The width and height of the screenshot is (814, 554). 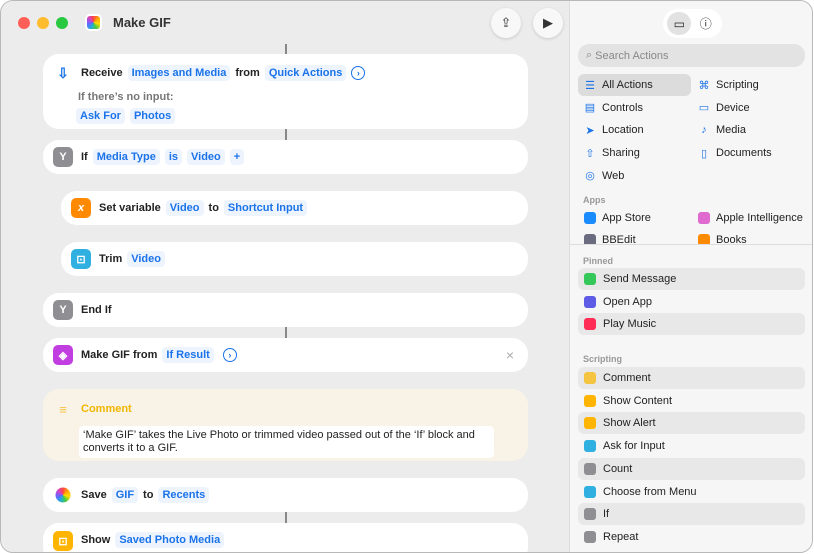 What do you see at coordinates (63, 355) in the screenshot?
I see `gif-icon: ◈` at bounding box center [63, 355].